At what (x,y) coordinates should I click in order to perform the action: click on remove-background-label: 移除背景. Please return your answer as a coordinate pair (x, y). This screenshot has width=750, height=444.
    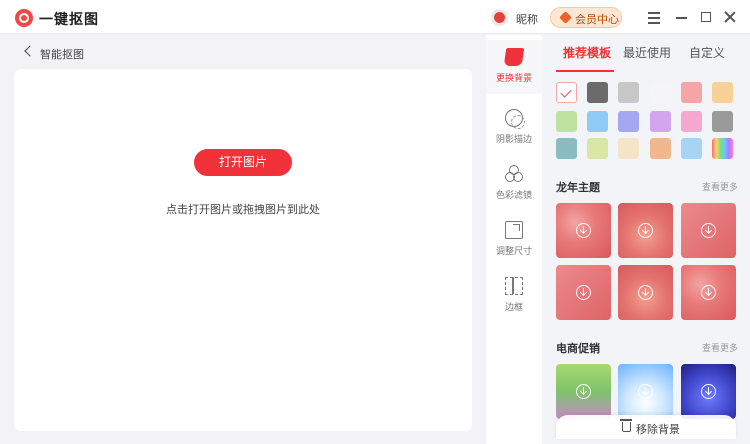
    Looking at the image, I should click on (658, 430).